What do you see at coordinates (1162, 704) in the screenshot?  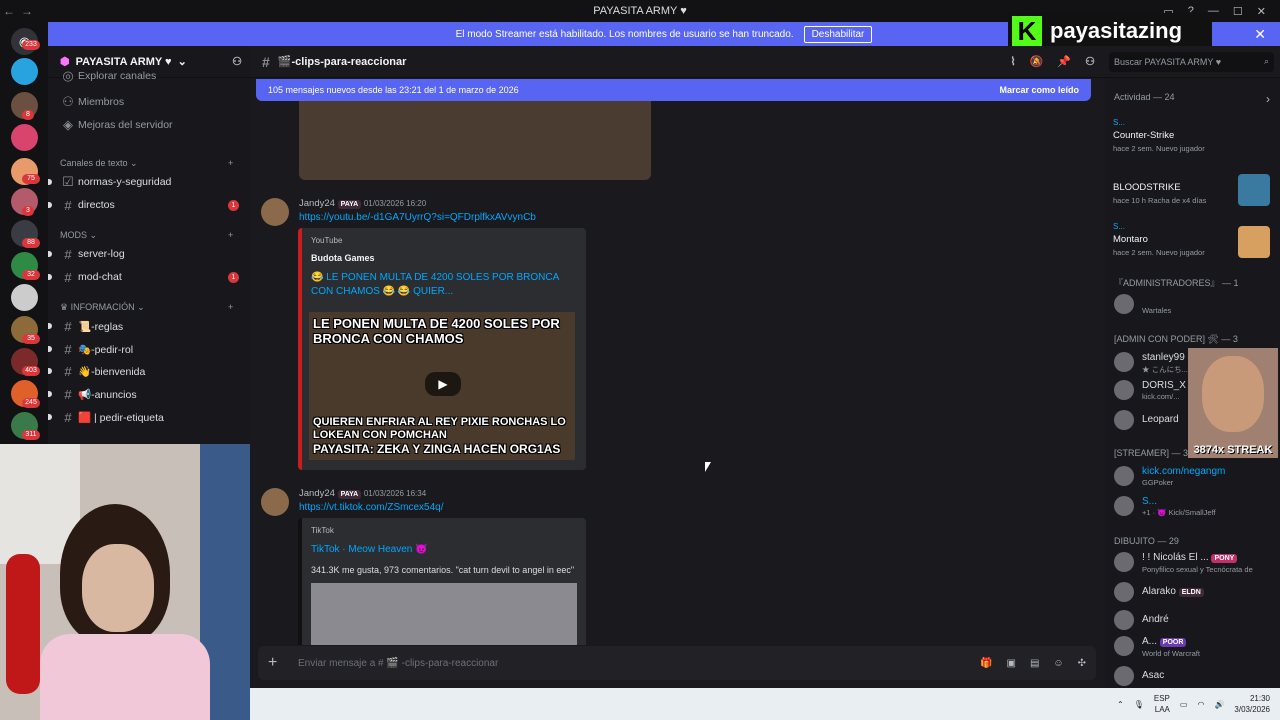 I see `language-indicator: ESP LAA` at bounding box center [1162, 704].